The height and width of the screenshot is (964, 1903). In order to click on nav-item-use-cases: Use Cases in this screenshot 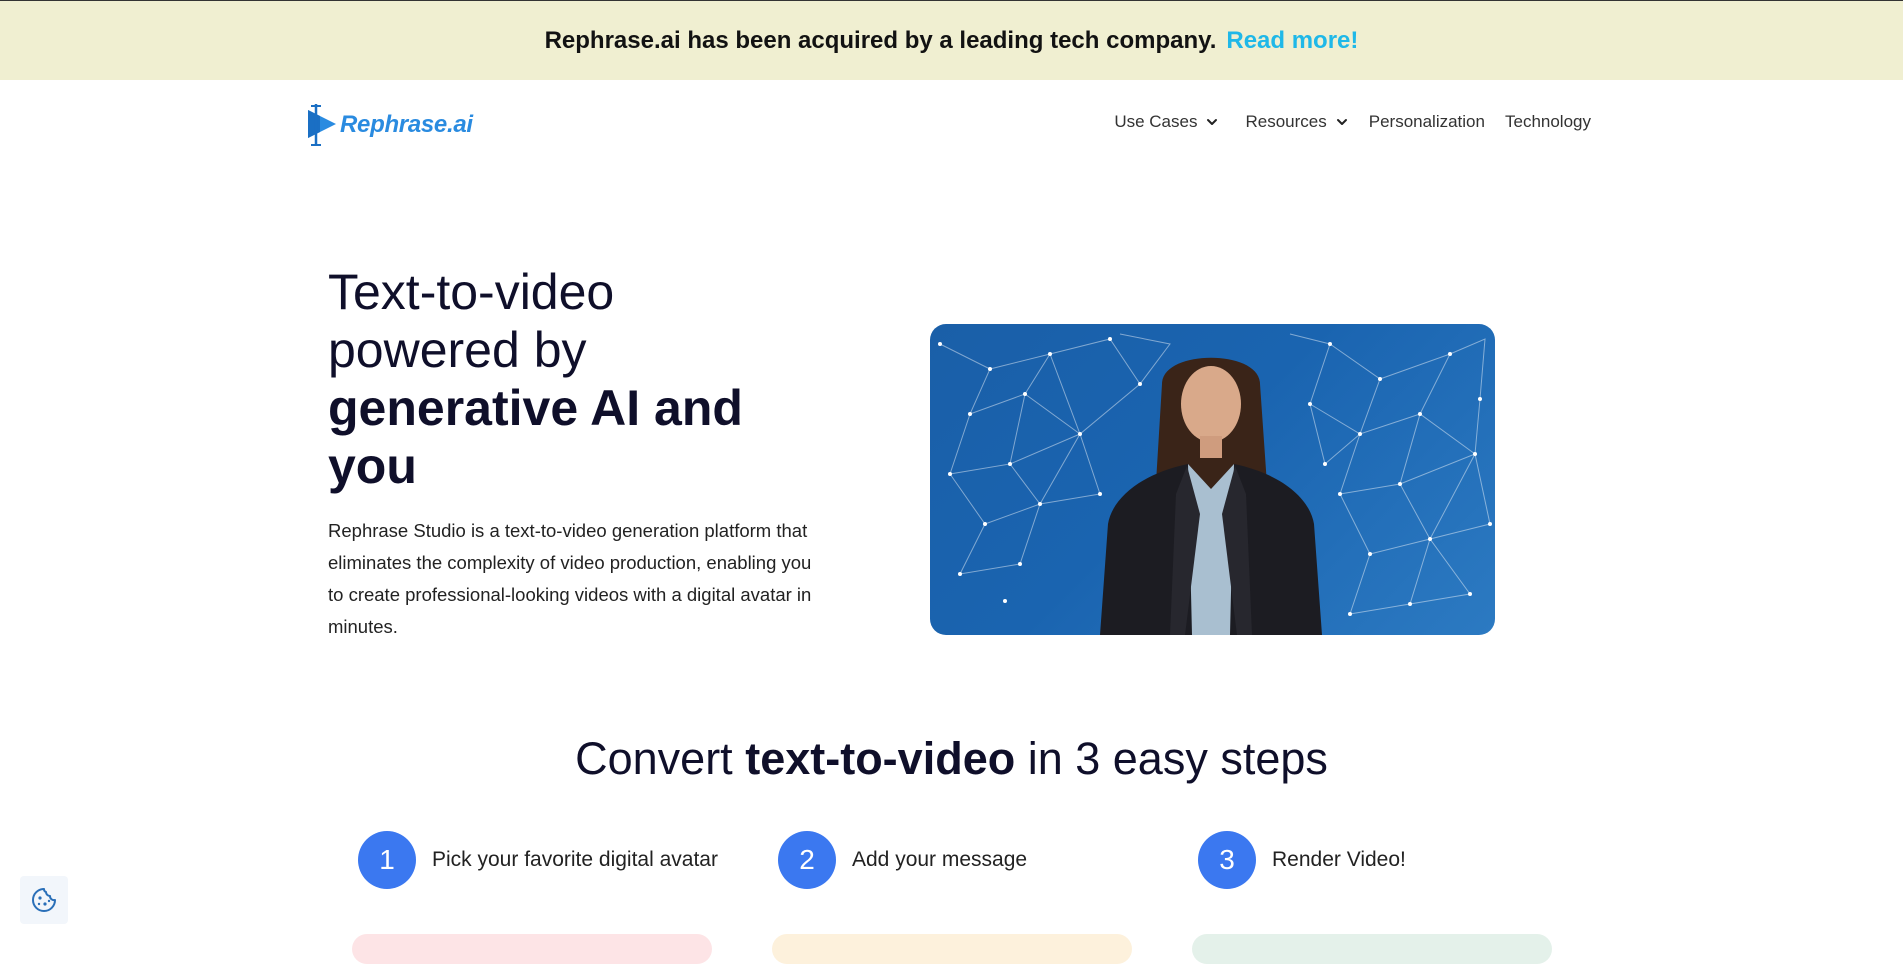, I will do `click(1166, 122)`.